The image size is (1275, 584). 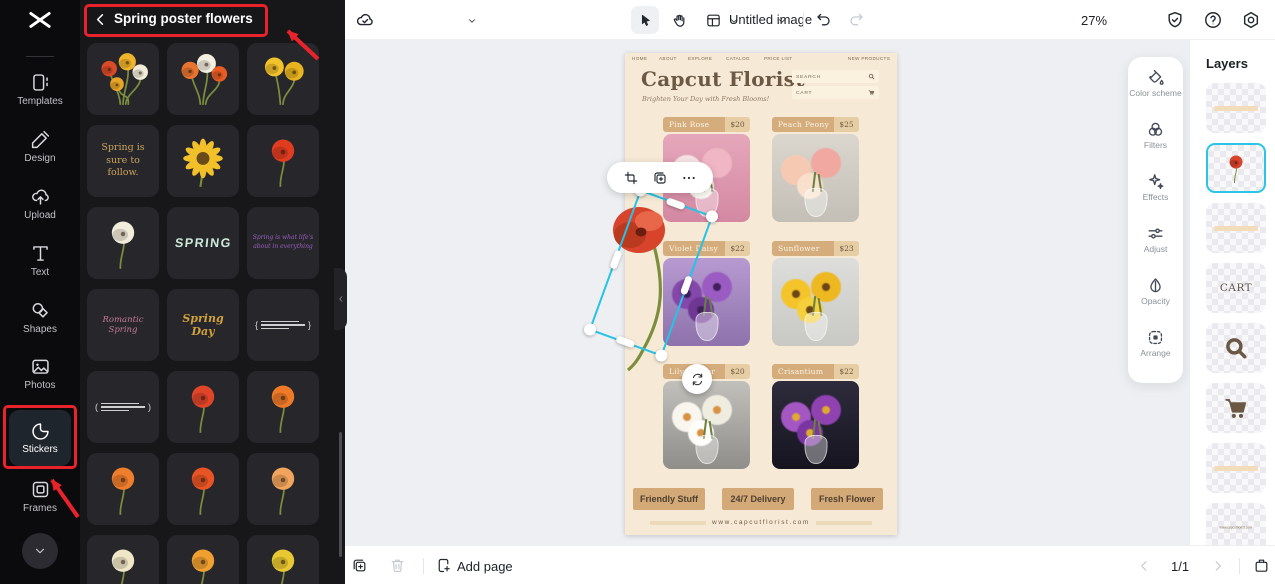 What do you see at coordinates (100, 19) in the screenshot?
I see `back-chevron-icon` at bounding box center [100, 19].